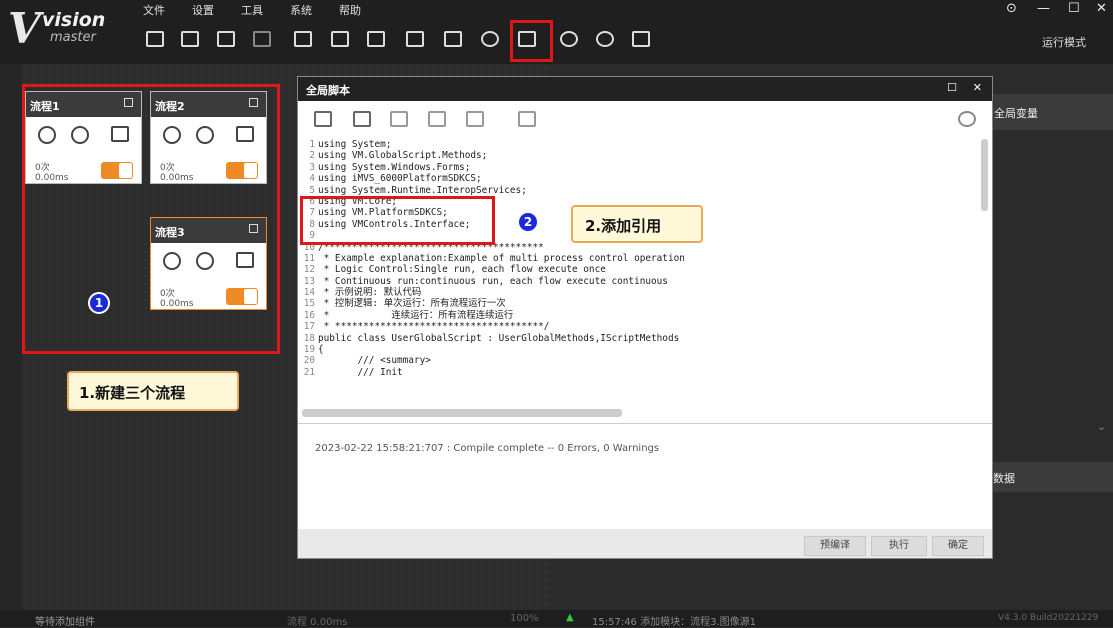 This screenshot has height=628, width=1113. What do you see at coordinates (374, 361) in the screenshot?
I see `code-text: /// <summary>` at bounding box center [374, 361].